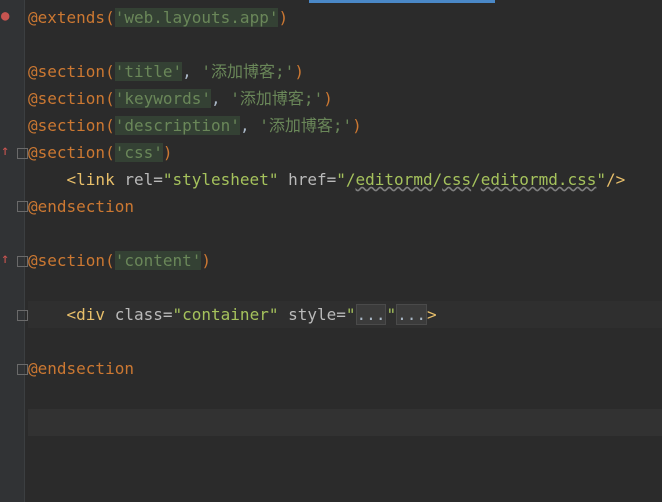  I want to click on code-line: @section('keywords', '添加博客;'), so click(345, 98).